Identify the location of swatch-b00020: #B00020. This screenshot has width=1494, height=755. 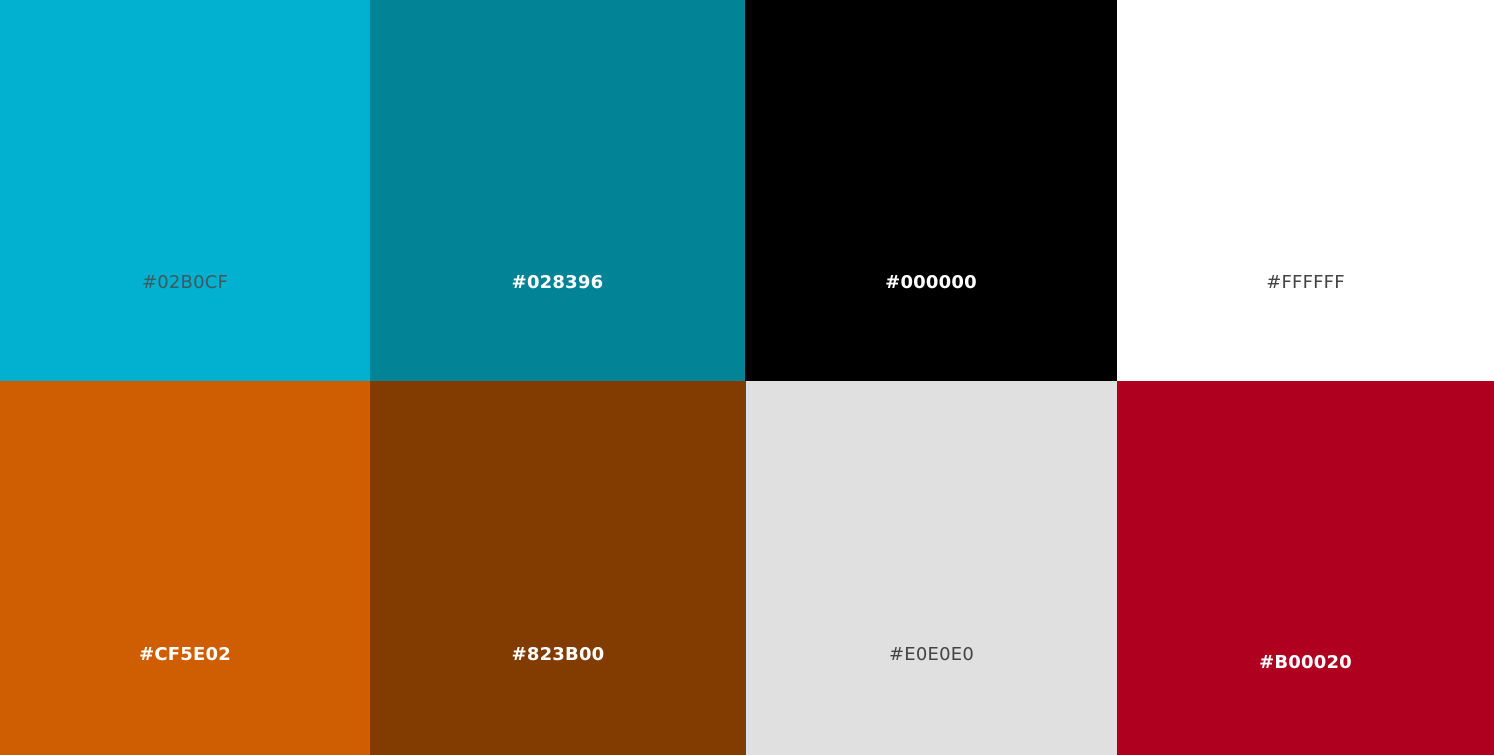
(1305, 568).